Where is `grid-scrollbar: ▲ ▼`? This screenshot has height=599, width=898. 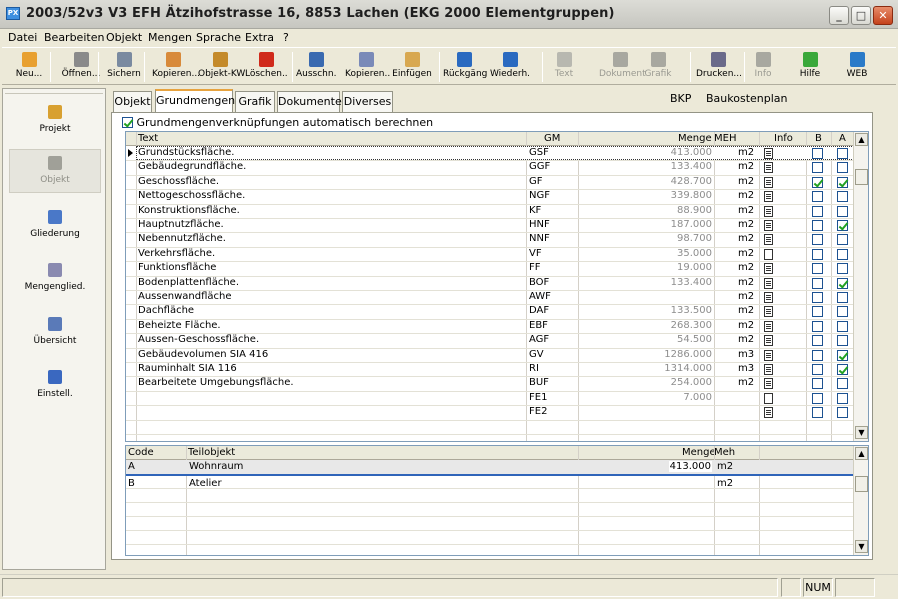
grid-scrollbar: ▲ ▼ is located at coordinates (860, 500).